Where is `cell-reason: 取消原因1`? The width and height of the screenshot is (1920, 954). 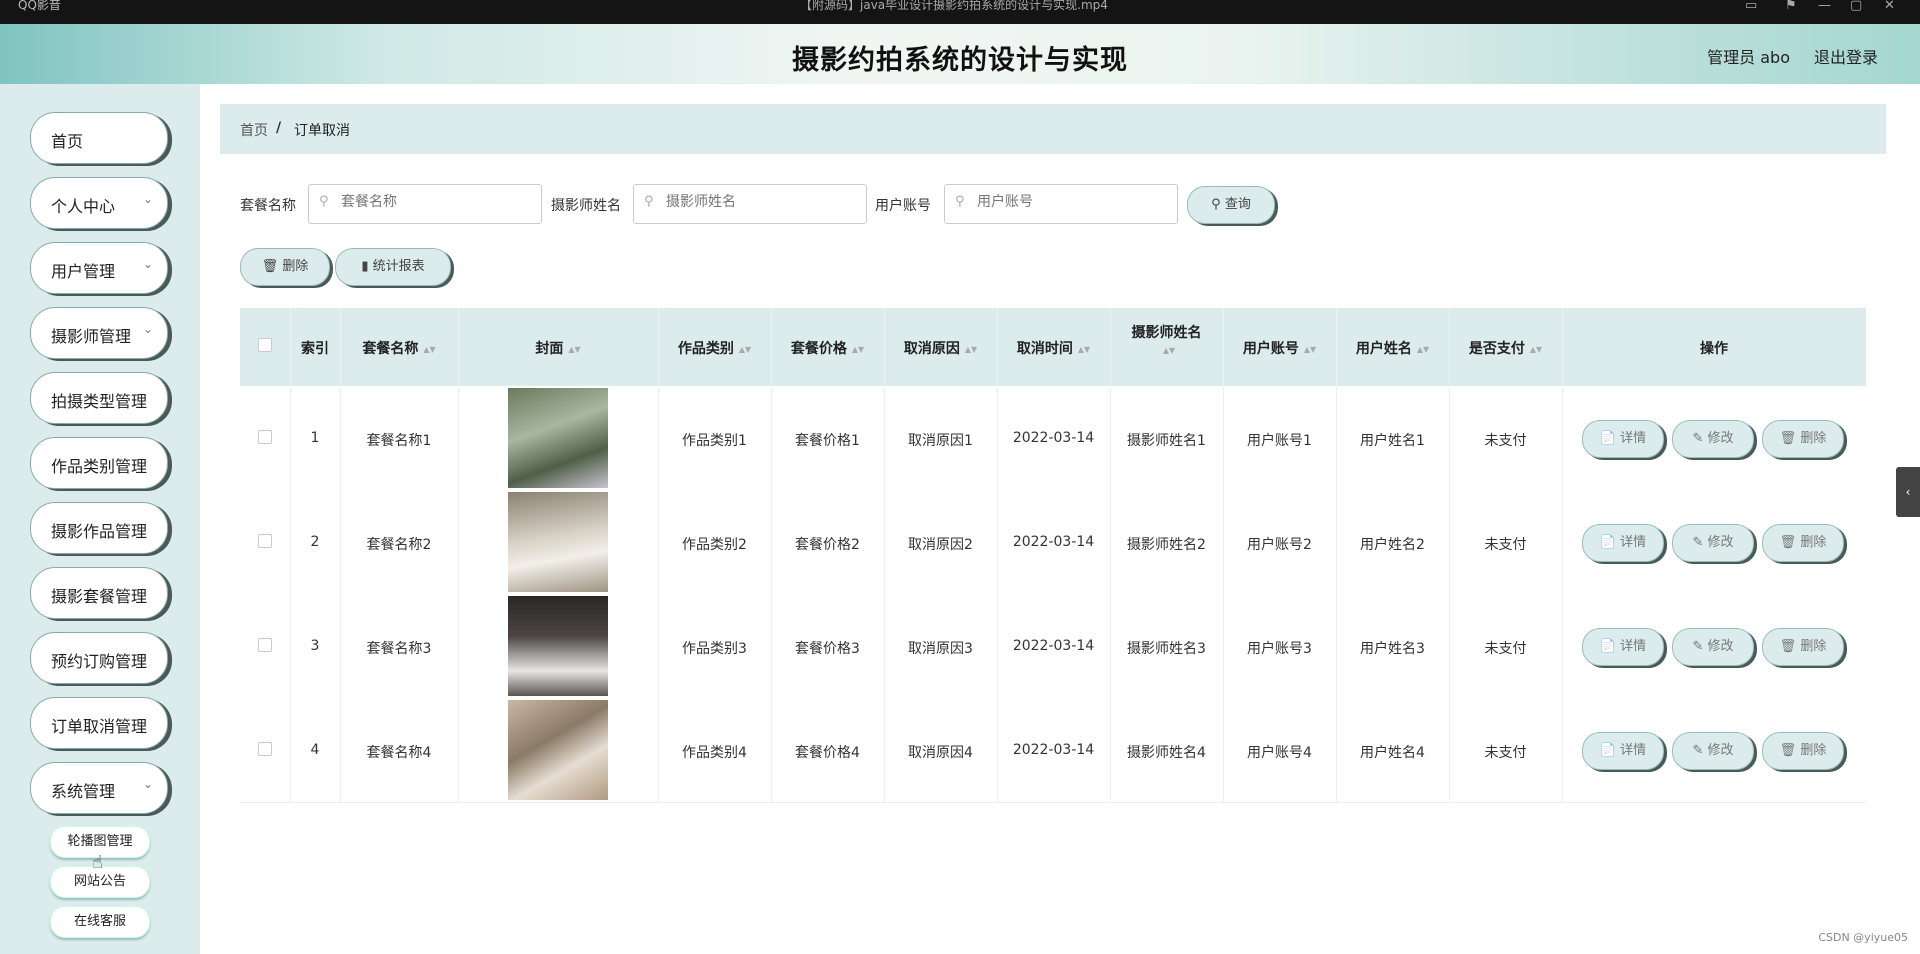
cell-reason: 取消原因1 is located at coordinates (941, 438).